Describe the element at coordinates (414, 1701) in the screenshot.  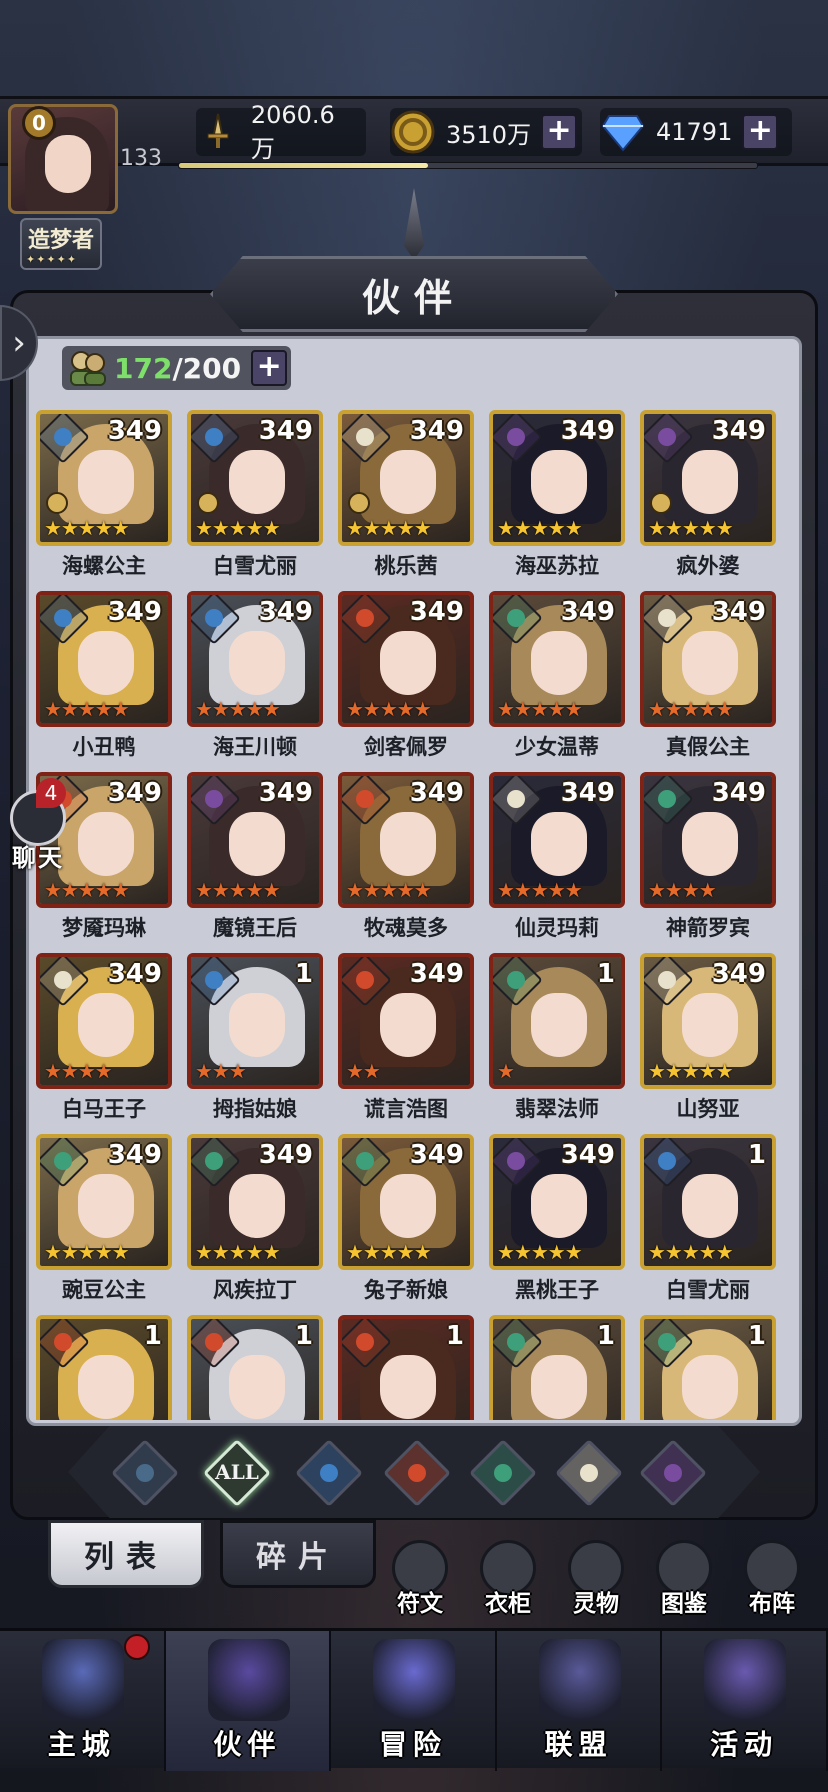
I see `nav-adventure: 冒险` at that location.